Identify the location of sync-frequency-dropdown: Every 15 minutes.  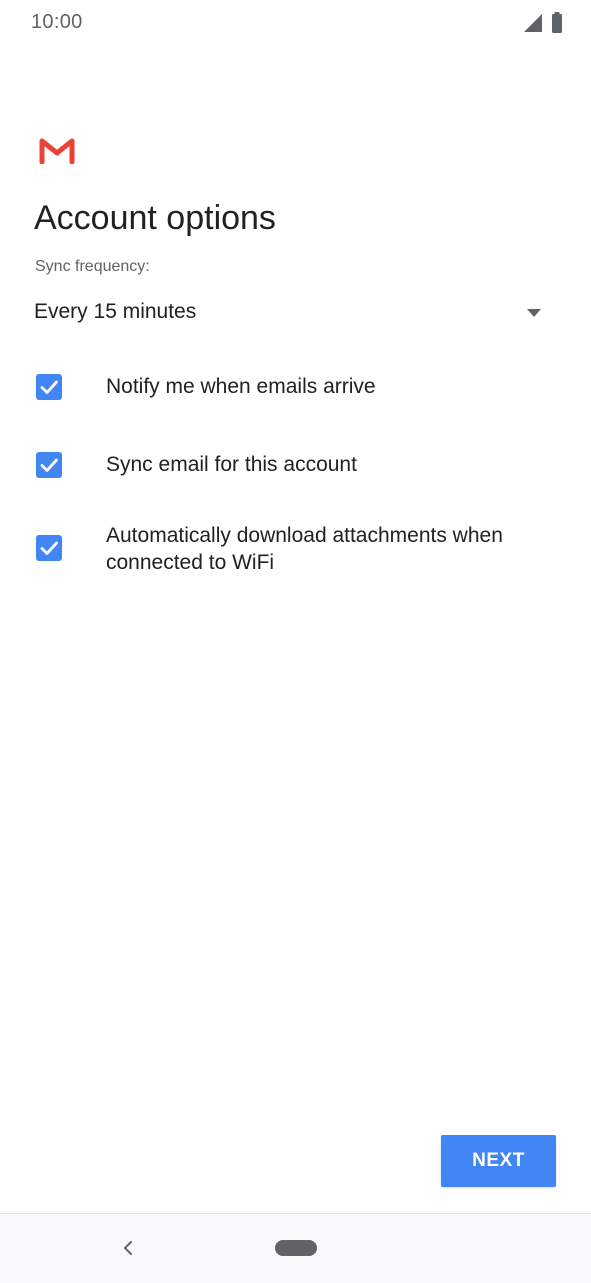
(292, 314).